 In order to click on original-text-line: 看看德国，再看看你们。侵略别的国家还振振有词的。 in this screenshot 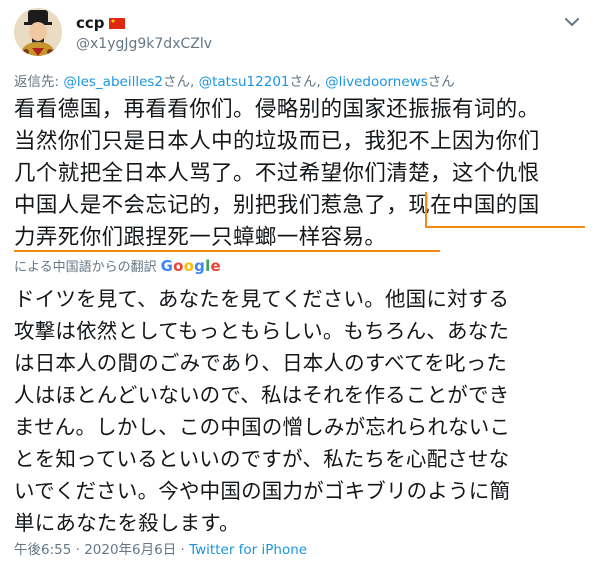, I will do `click(277, 109)`.